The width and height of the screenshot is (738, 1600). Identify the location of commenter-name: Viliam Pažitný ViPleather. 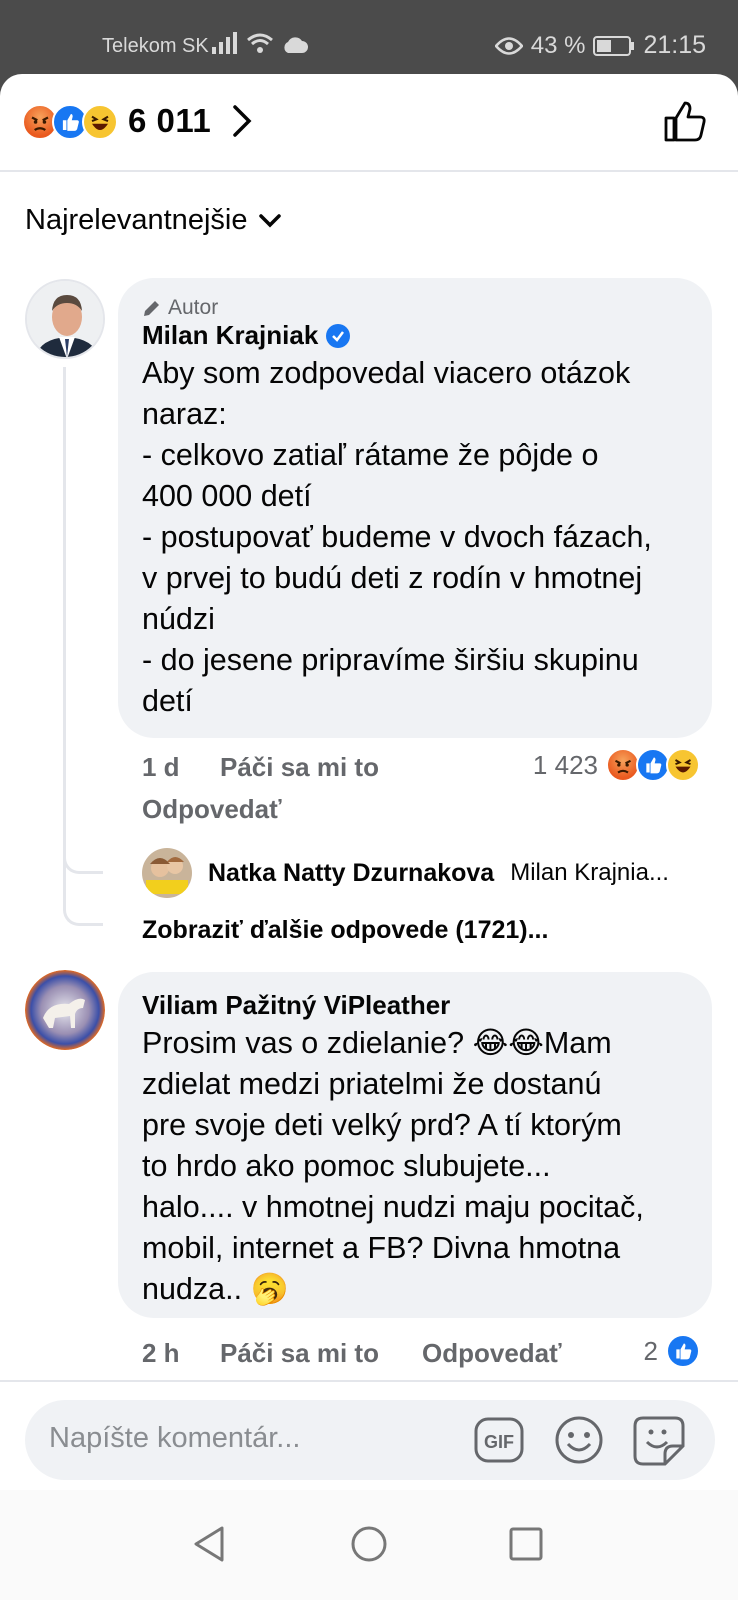
(415, 1005).